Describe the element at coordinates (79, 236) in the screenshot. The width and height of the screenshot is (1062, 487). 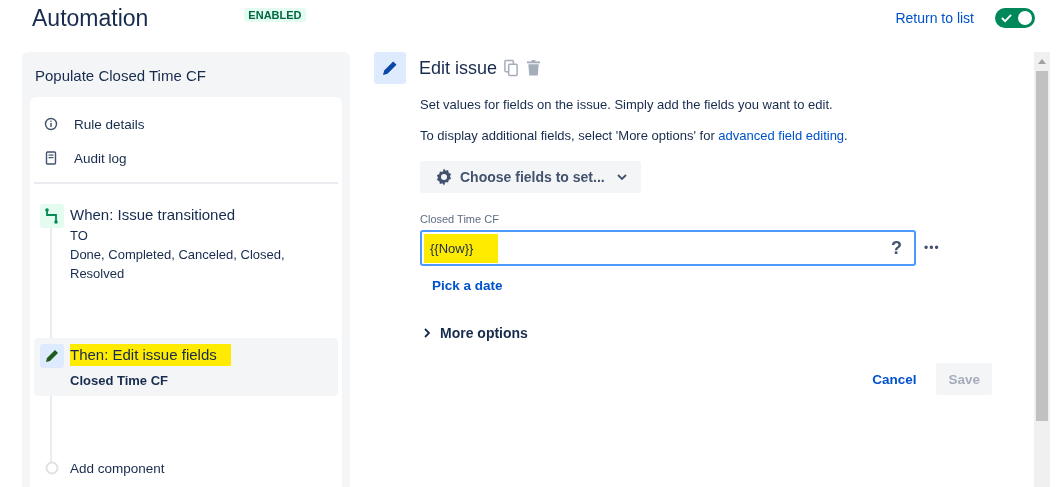
I see `step-detail: TO` at that location.